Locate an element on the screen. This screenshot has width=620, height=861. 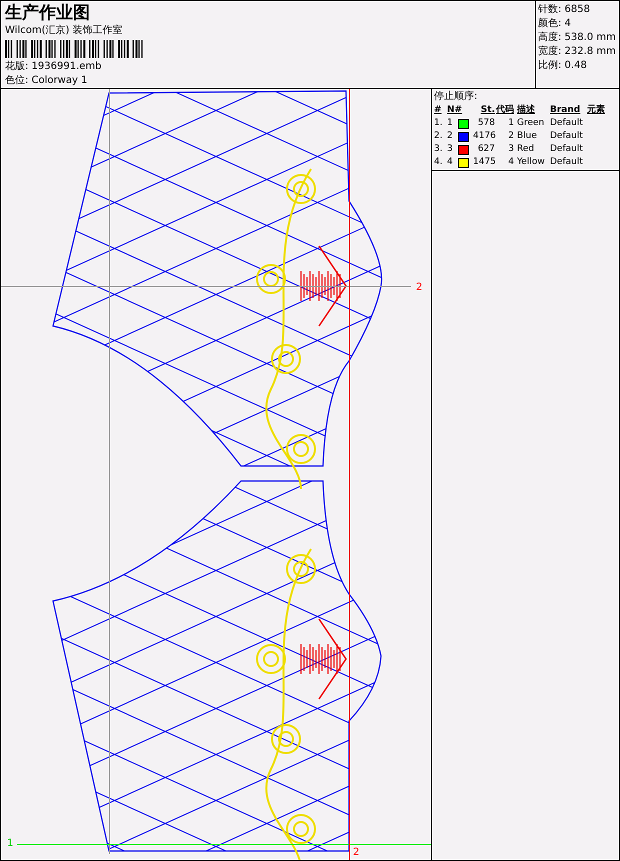
table-cell-text: Yellow is located at coordinates (531, 162).